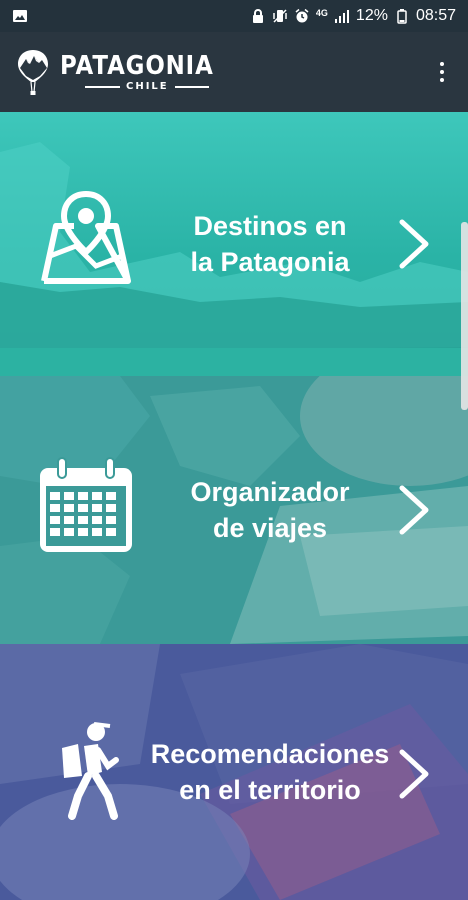 This screenshot has height=900, width=468. Describe the element at coordinates (33, 72) in the screenshot. I see `mountain-balloon-logo-icon` at that location.